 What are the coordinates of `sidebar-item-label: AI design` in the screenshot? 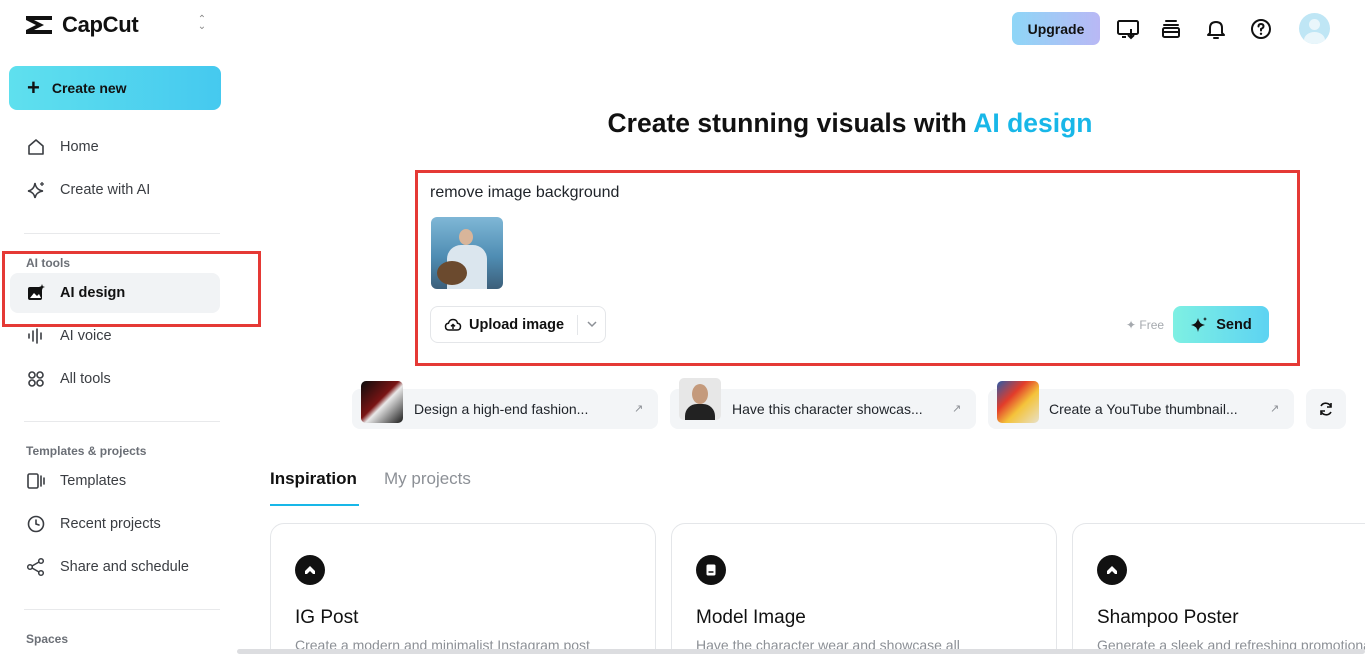 It's located at (93, 293).